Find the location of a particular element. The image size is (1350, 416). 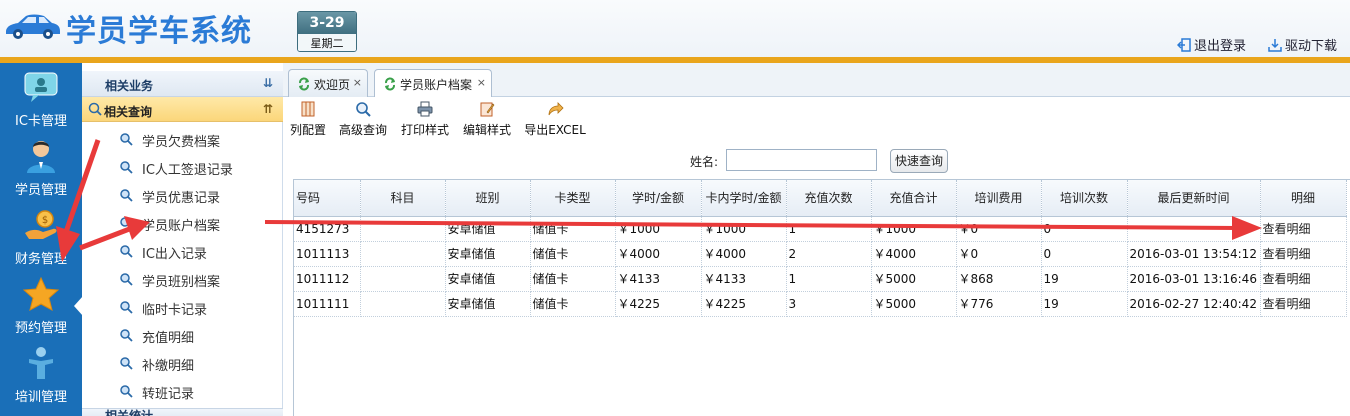

column-header: 卡类型 is located at coordinates (573, 198).